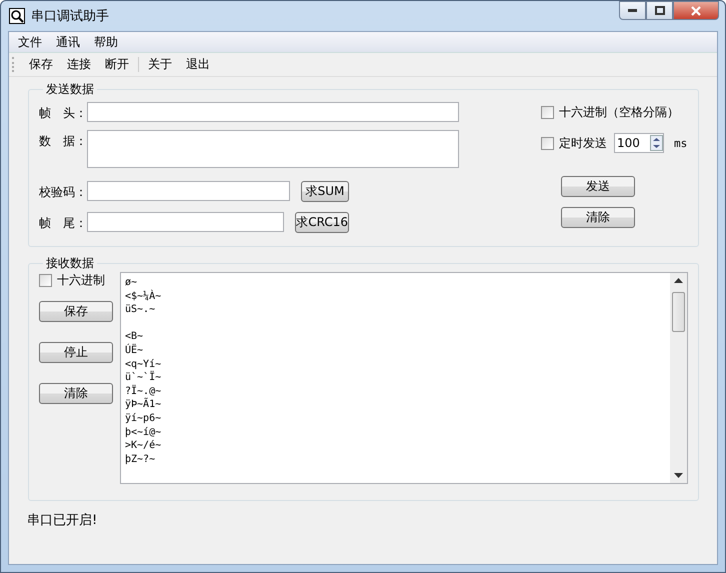 Image resolution: width=726 pixels, height=573 pixels. I want to click on received-line: ø~, so click(131, 283).